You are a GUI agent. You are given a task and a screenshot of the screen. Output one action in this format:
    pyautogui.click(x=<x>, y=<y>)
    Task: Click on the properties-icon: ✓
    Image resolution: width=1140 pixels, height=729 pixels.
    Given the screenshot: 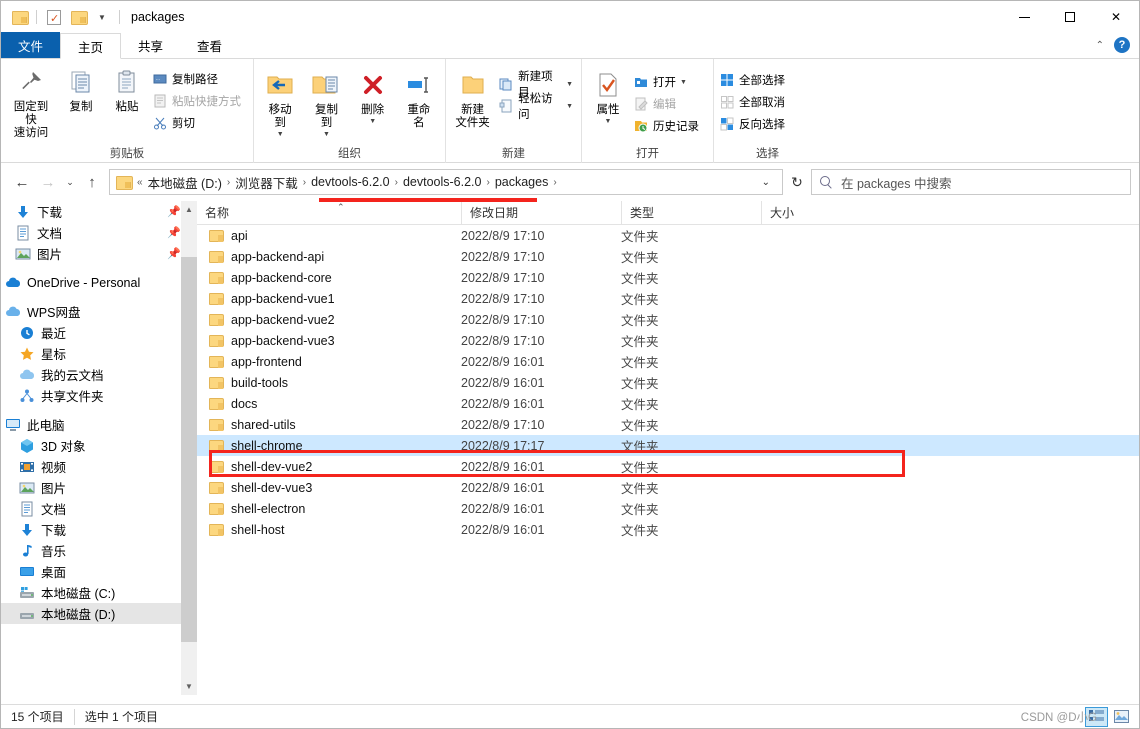 What is the action you would take?
    pyautogui.click(x=54, y=17)
    